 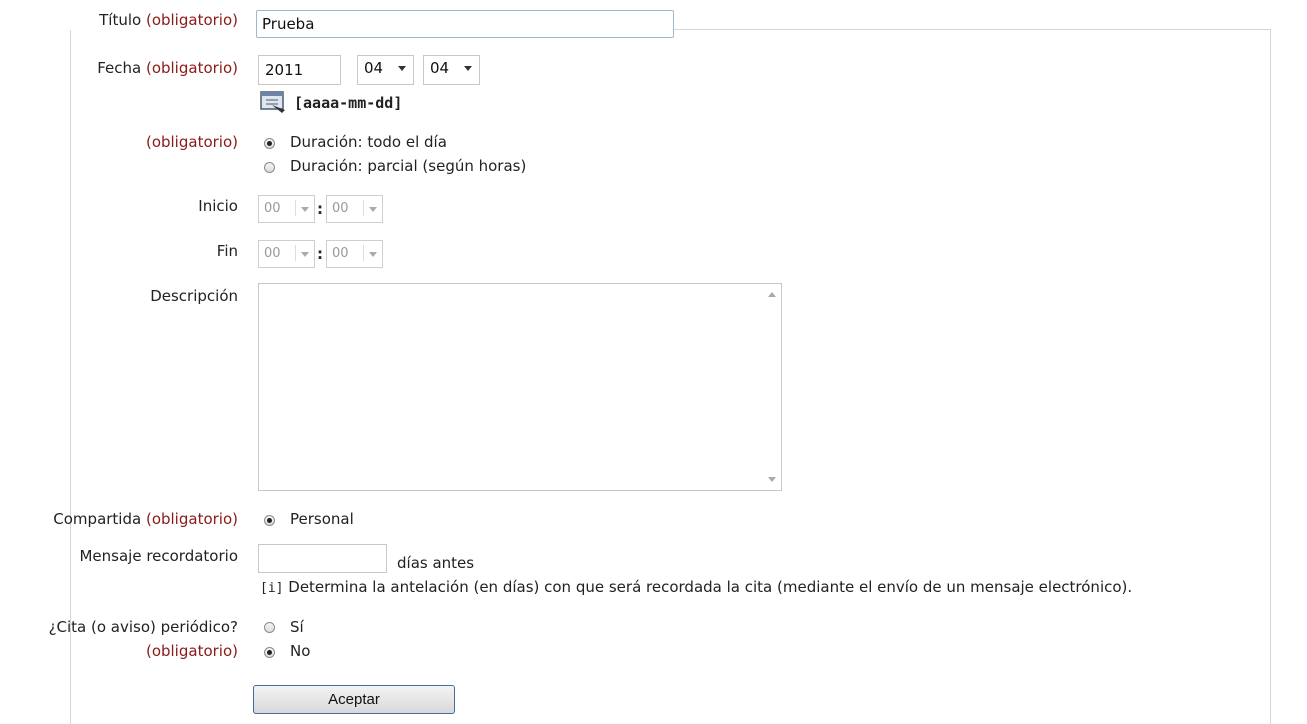 What do you see at coordinates (451, 70) in the screenshot?
I see `day-select: 04` at bounding box center [451, 70].